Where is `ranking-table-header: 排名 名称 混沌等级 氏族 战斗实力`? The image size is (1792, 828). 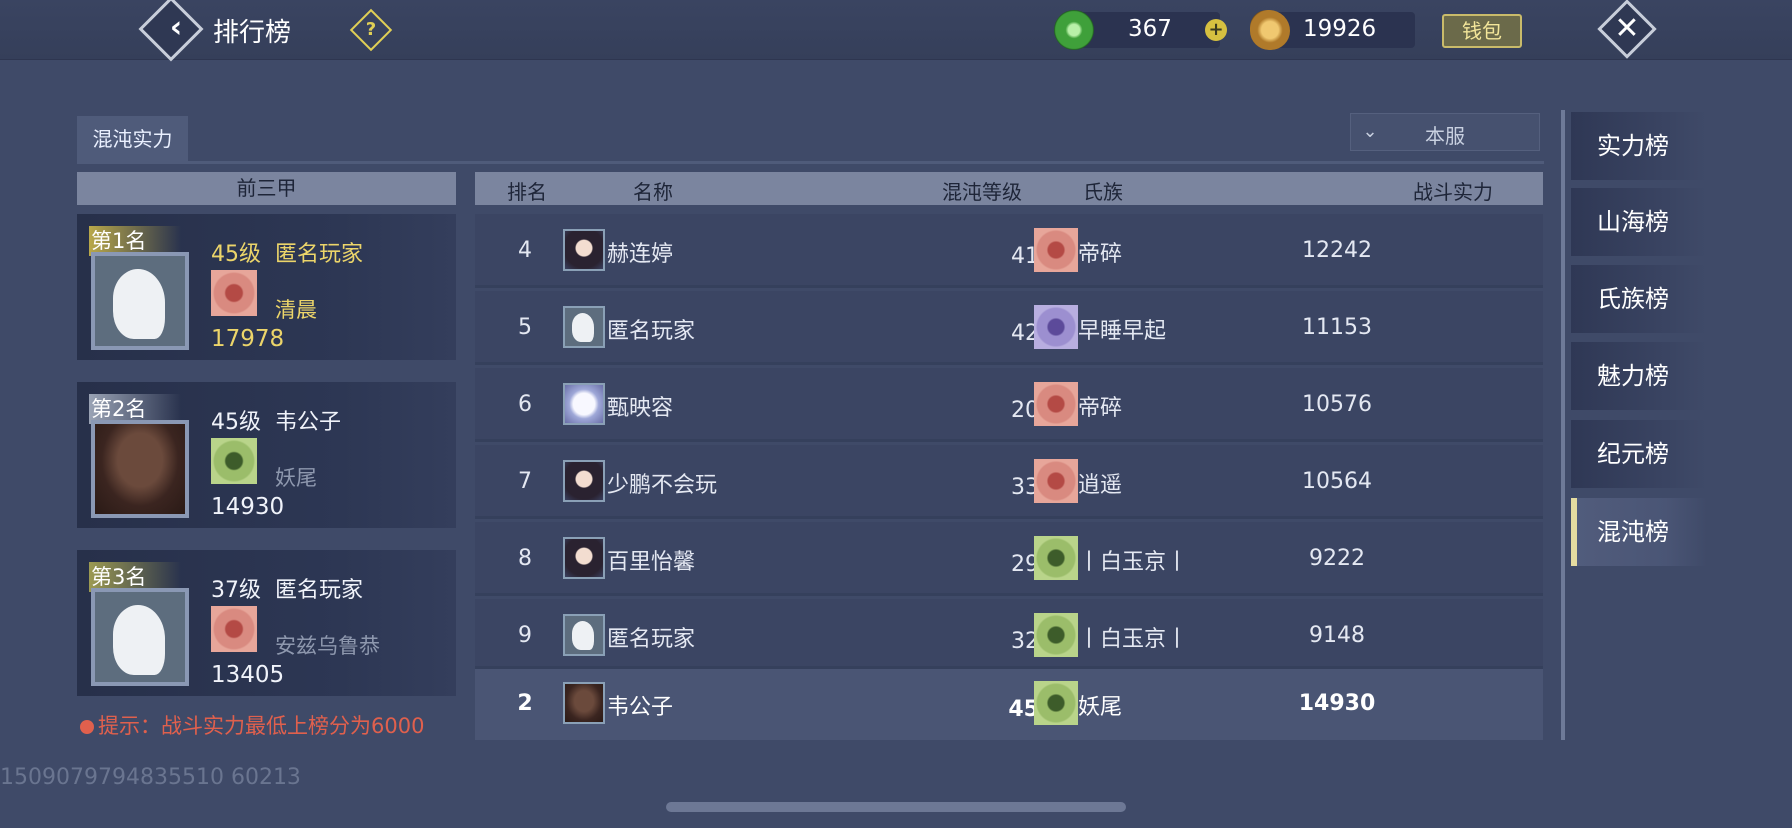 ranking-table-header: 排名 名称 混沌等级 氏族 战斗实力 is located at coordinates (1009, 188).